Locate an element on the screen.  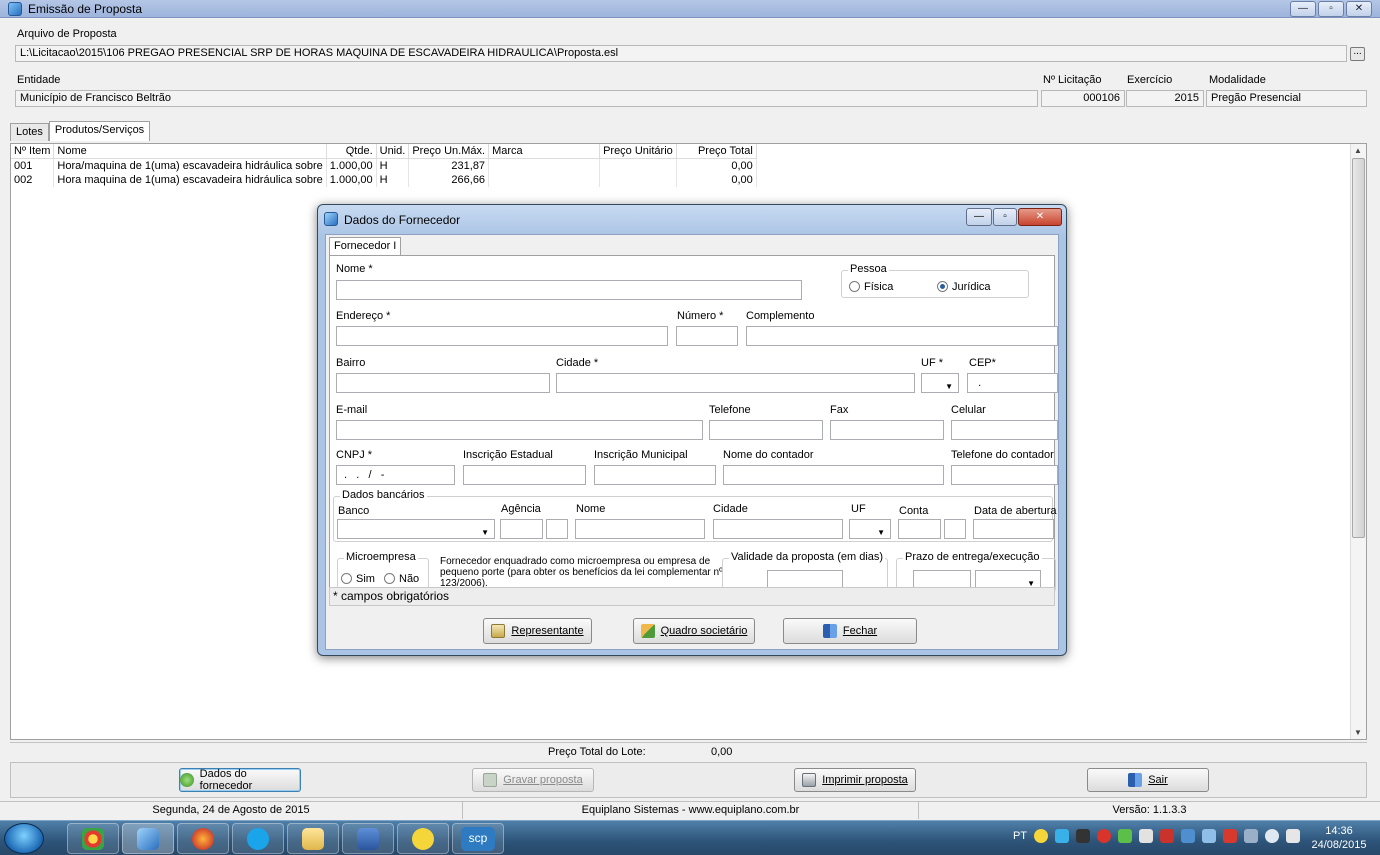
language-indicator: PT is located at coordinates (1020, 836).